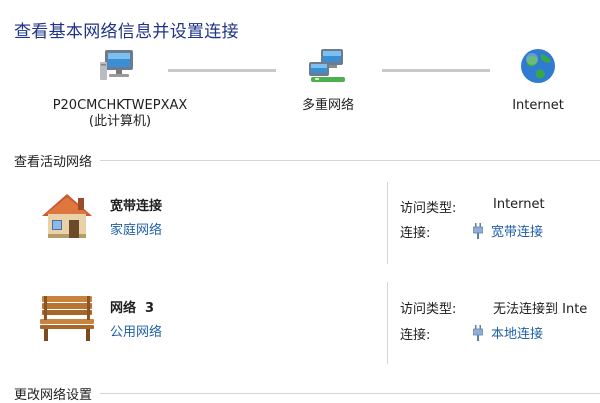 This screenshot has width=600, height=403. What do you see at coordinates (67, 216) in the screenshot?
I see `home-icon` at bounding box center [67, 216].